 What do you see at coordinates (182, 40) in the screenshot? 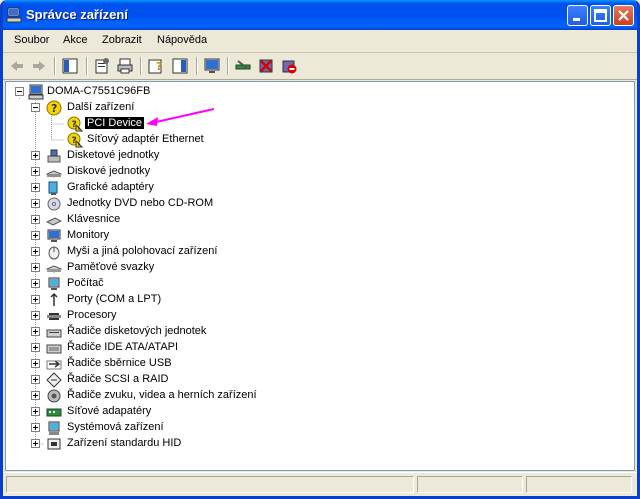
I see `menu-napoveda: Nápověda` at bounding box center [182, 40].